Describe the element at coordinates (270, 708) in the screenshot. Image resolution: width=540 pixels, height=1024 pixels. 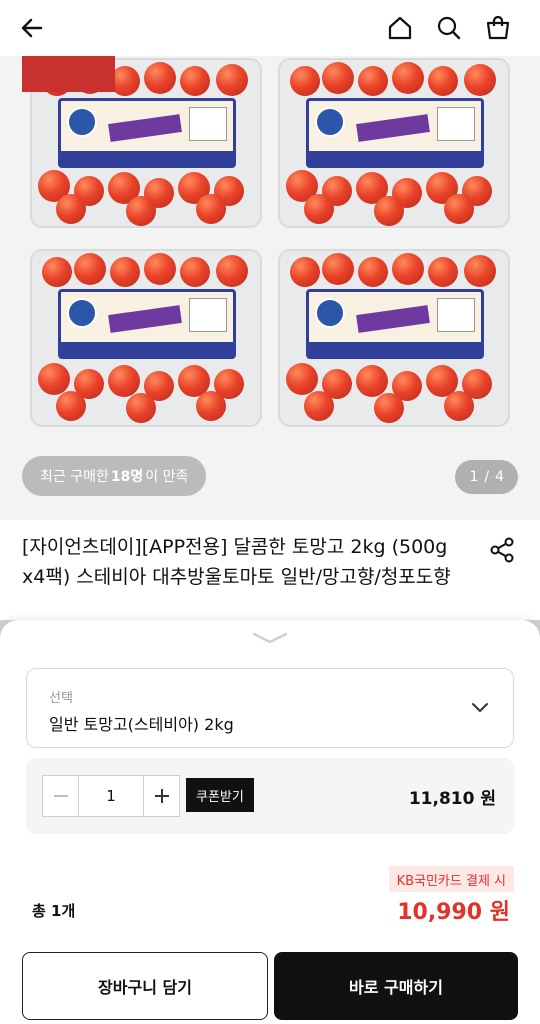
I see `option-select: 선택 일반 토망고(스테비아) 2kg` at that location.